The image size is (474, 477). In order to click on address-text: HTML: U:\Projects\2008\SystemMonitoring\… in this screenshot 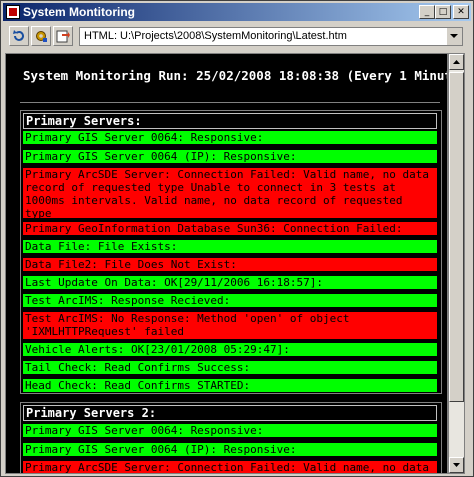, I will do `click(215, 36)`.